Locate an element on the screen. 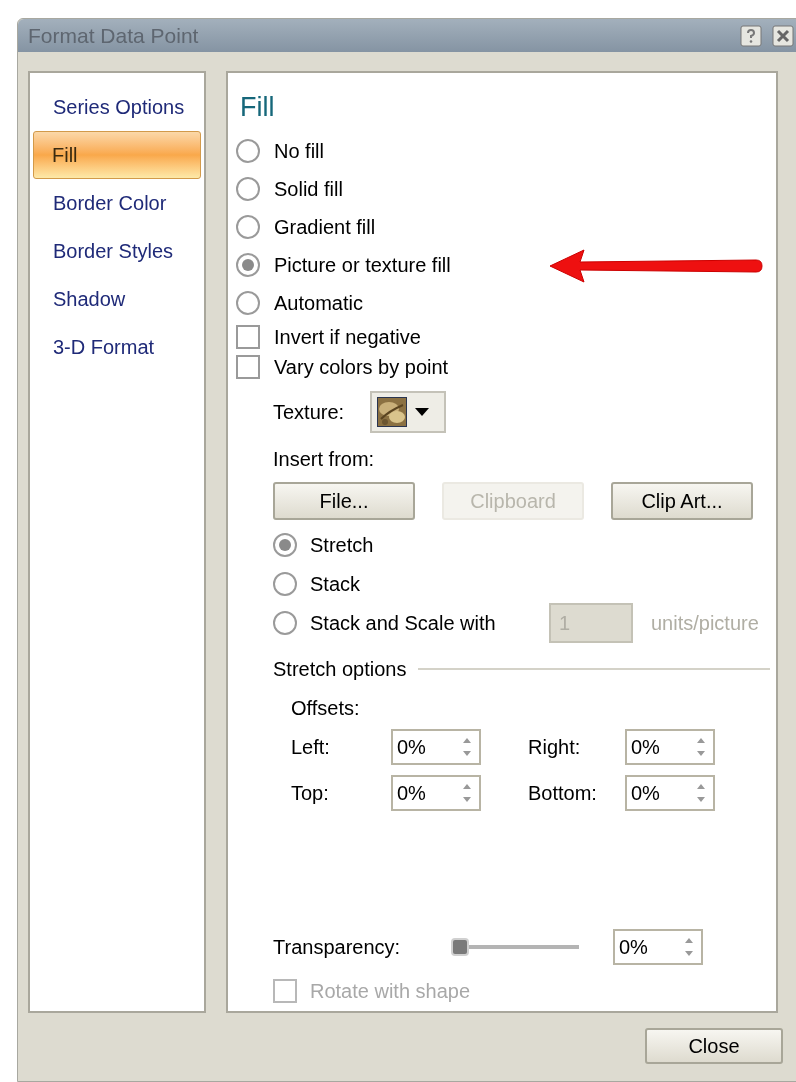 The height and width of the screenshot is (1082, 796). transparency-slider is located at coordinates (515, 946).